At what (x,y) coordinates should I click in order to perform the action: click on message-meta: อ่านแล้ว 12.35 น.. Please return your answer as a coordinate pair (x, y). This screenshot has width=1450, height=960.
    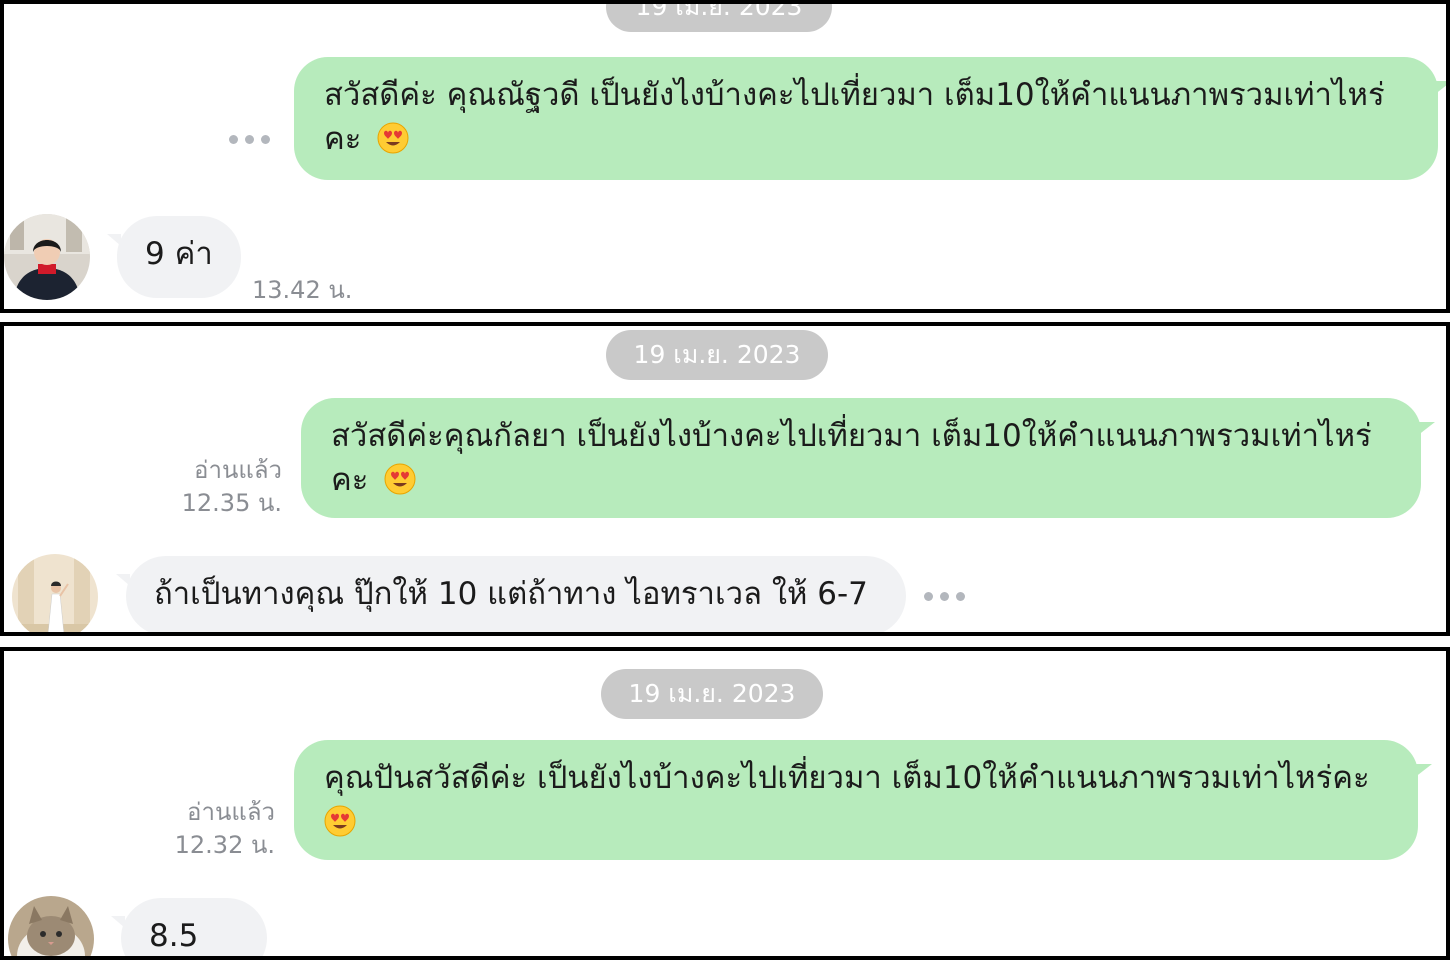
    Looking at the image, I should click on (223, 487).